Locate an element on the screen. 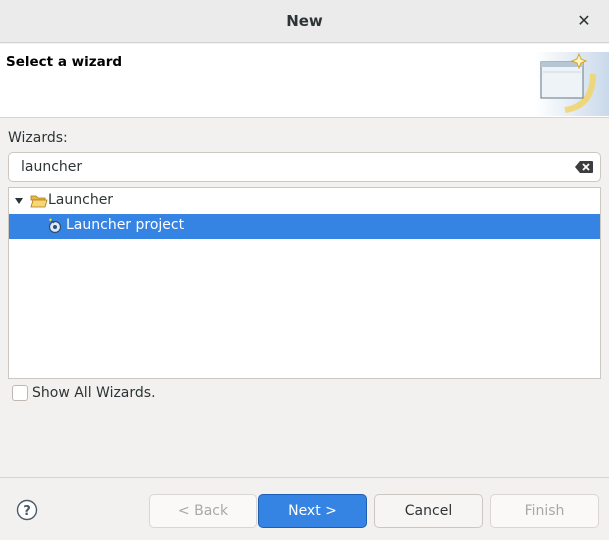  help-icon: ? is located at coordinates (27, 510).